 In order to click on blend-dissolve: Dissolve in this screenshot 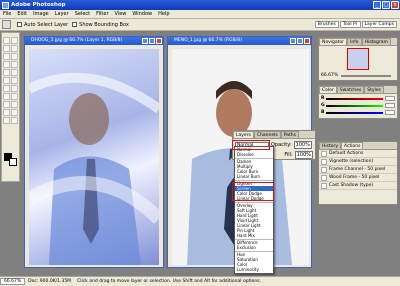, I will do `click(254, 154)`.